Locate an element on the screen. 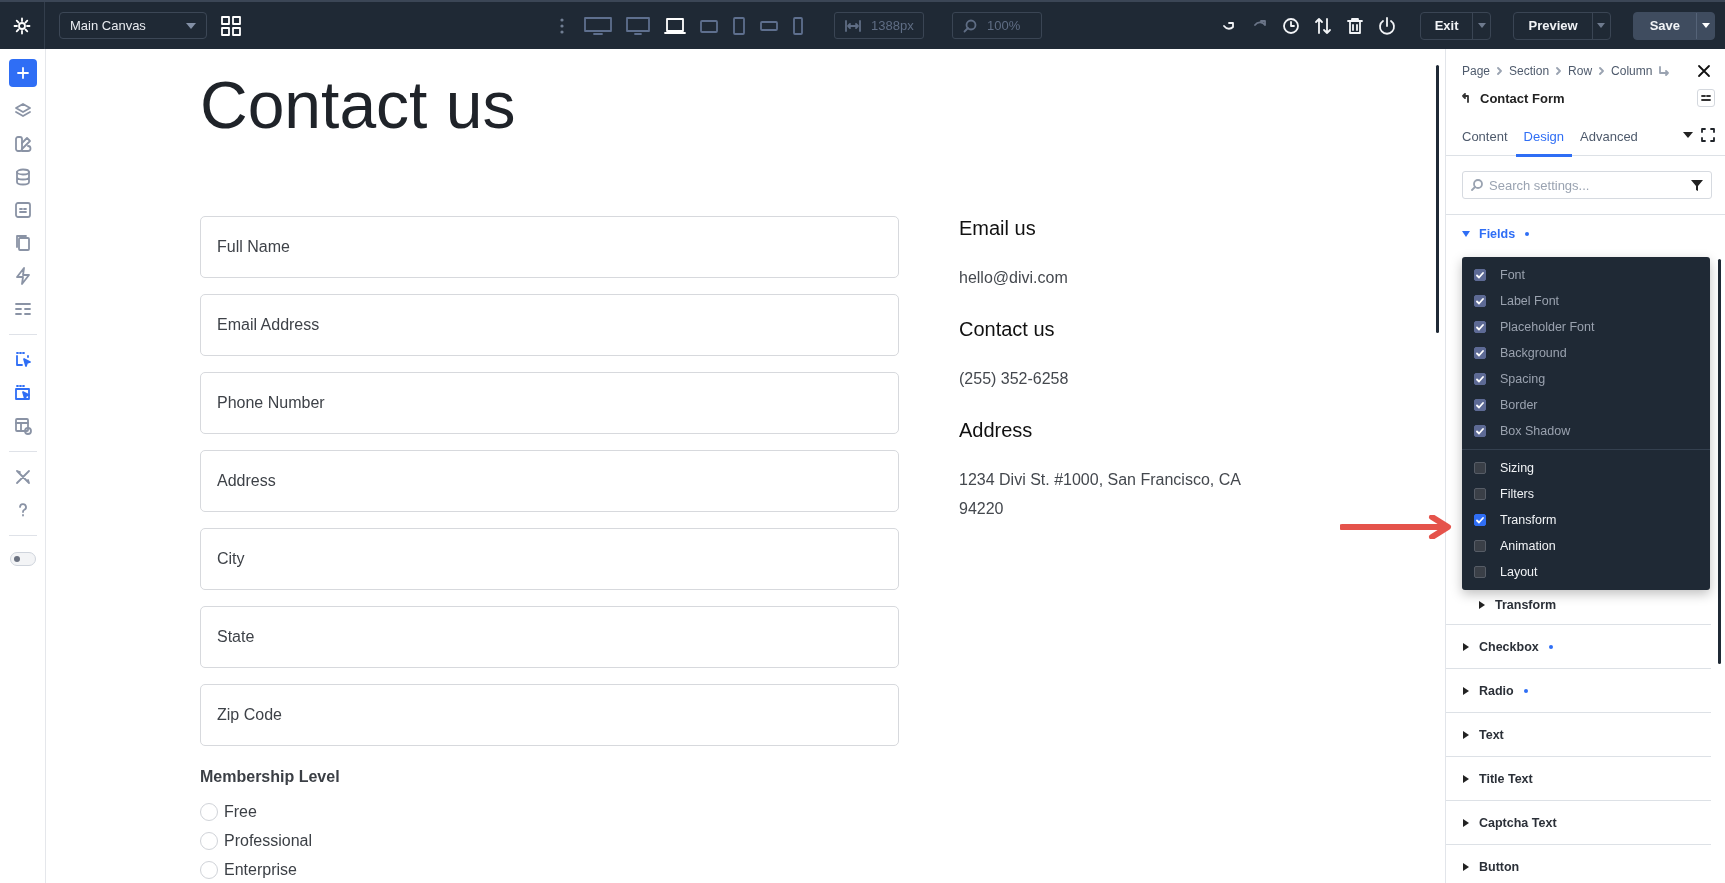 This screenshot has height=883, width=1725. text-input: City is located at coordinates (549, 558).